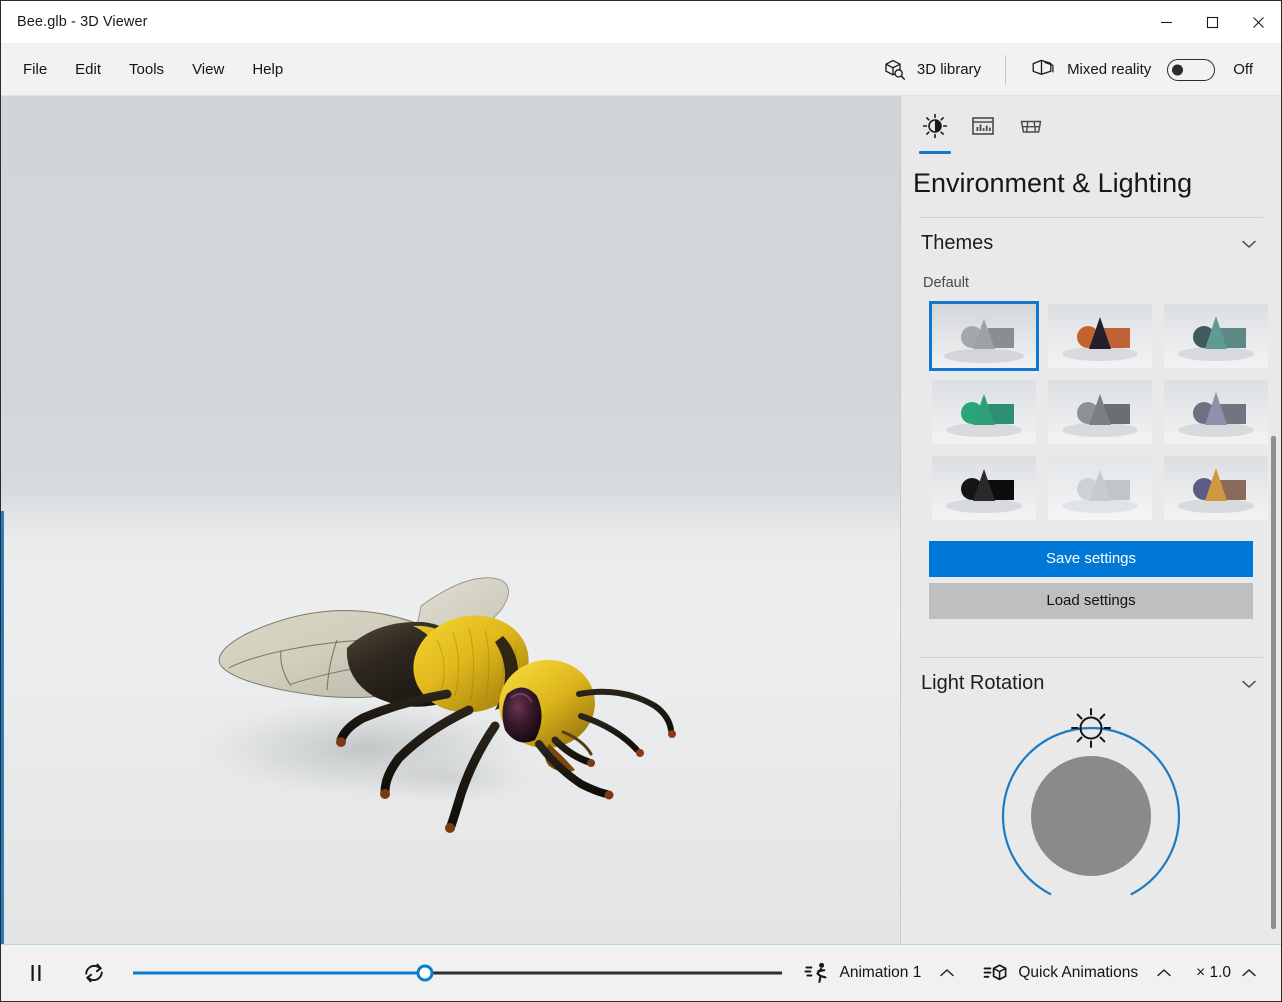 This screenshot has width=1282, height=1002. Describe the element at coordinates (1091, 125) in the screenshot. I see `panel-tab-bar` at that location.